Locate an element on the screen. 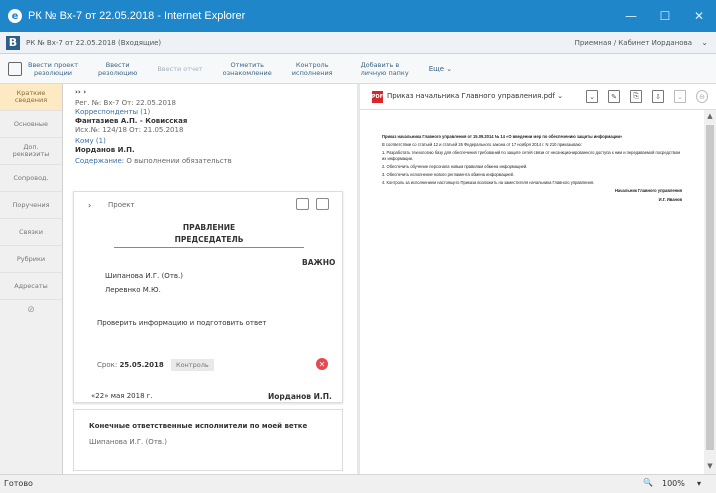  zoom-icon: 🔍 is located at coordinates (648, 482).